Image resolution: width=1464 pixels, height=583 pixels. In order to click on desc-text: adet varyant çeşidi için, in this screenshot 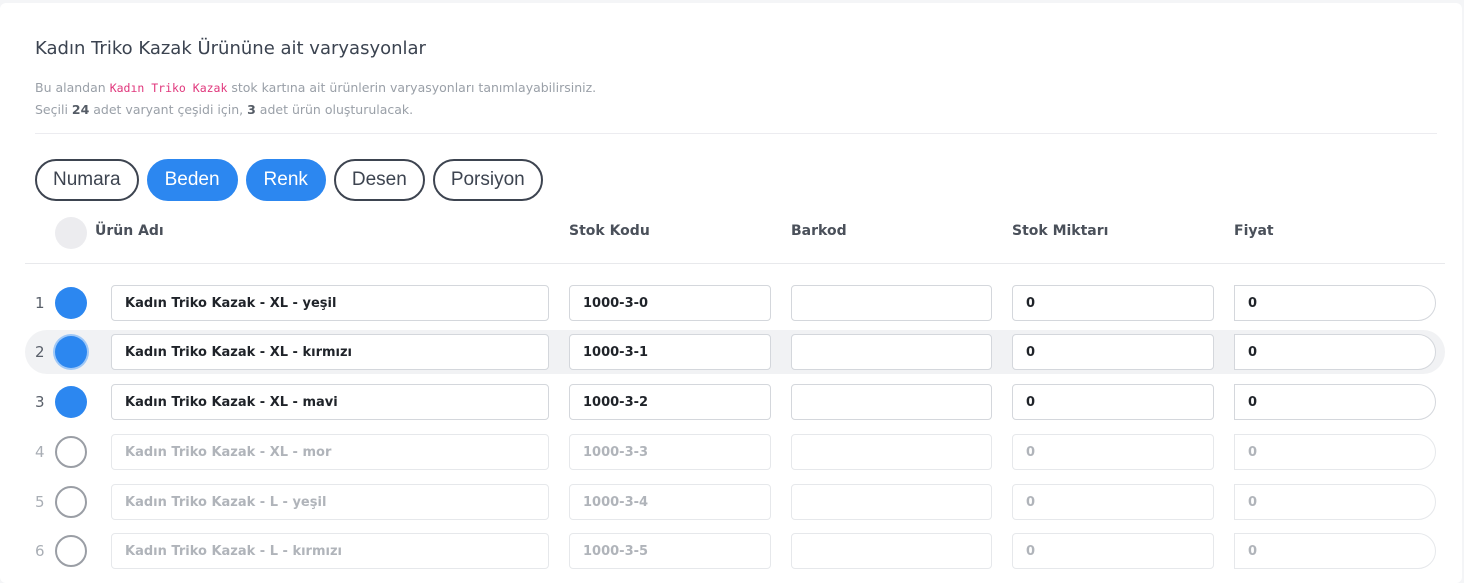, I will do `click(168, 109)`.